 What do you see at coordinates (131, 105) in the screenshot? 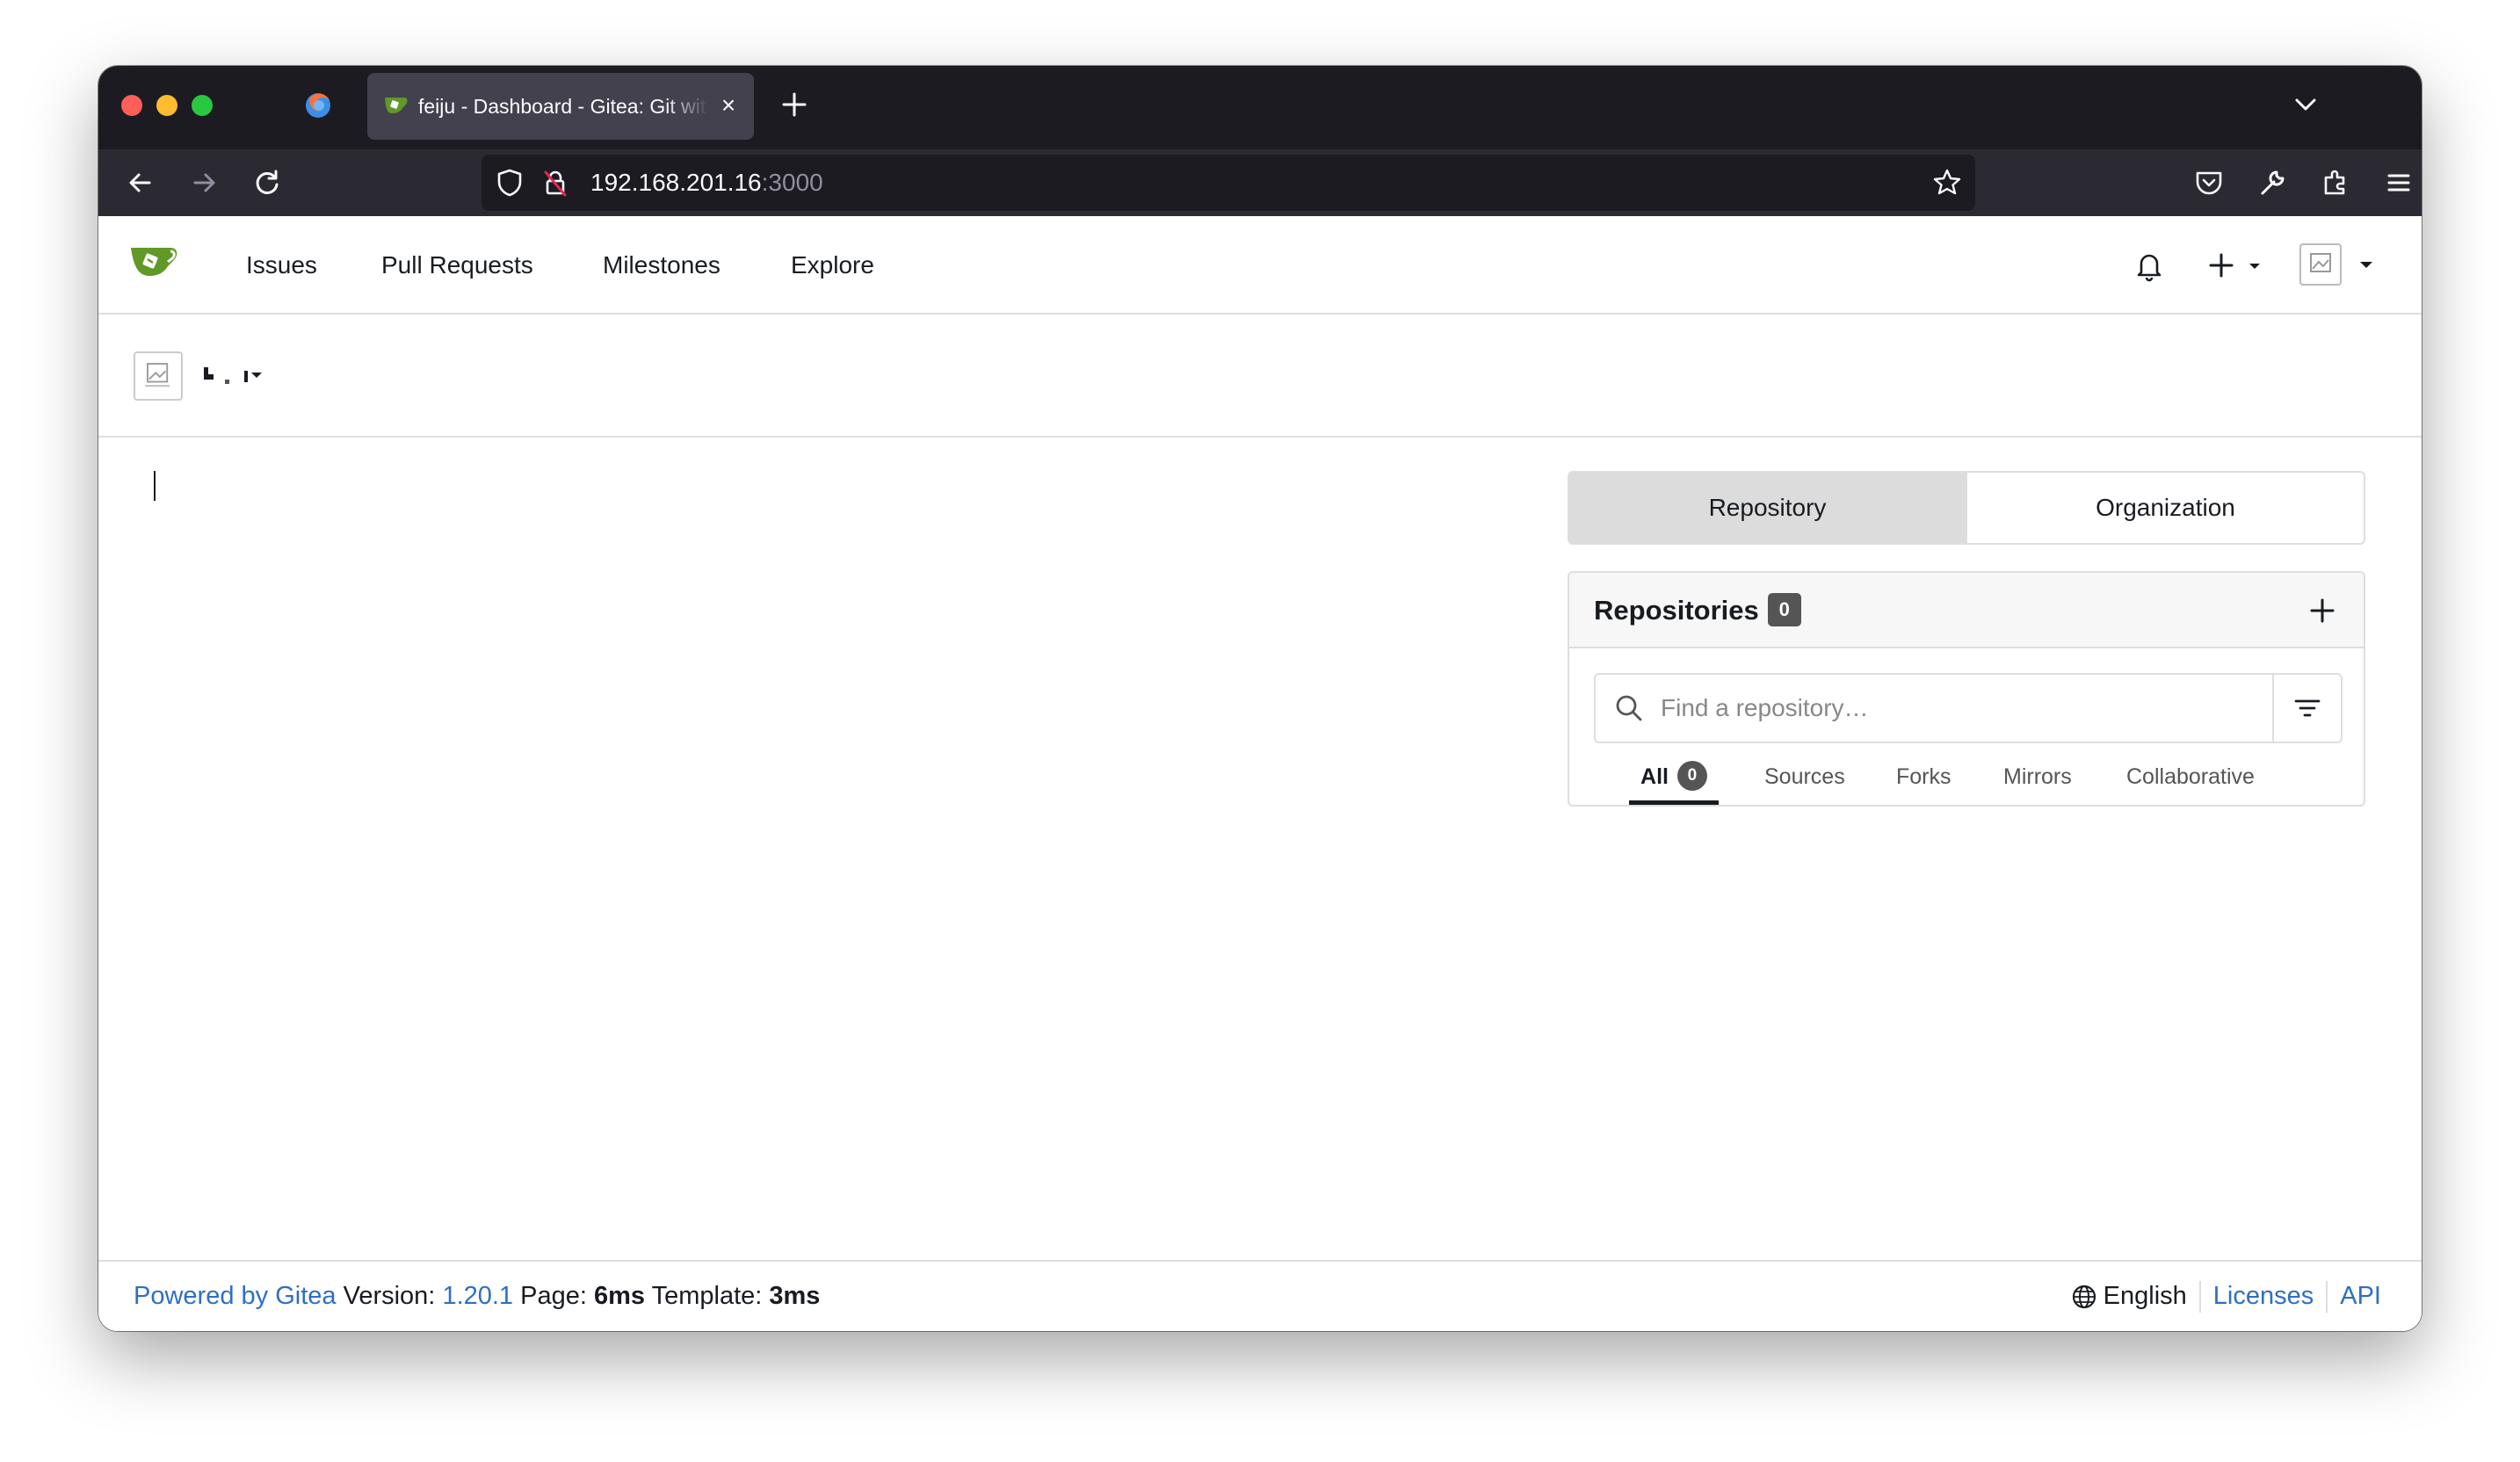
I see `close-window-button` at bounding box center [131, 105].